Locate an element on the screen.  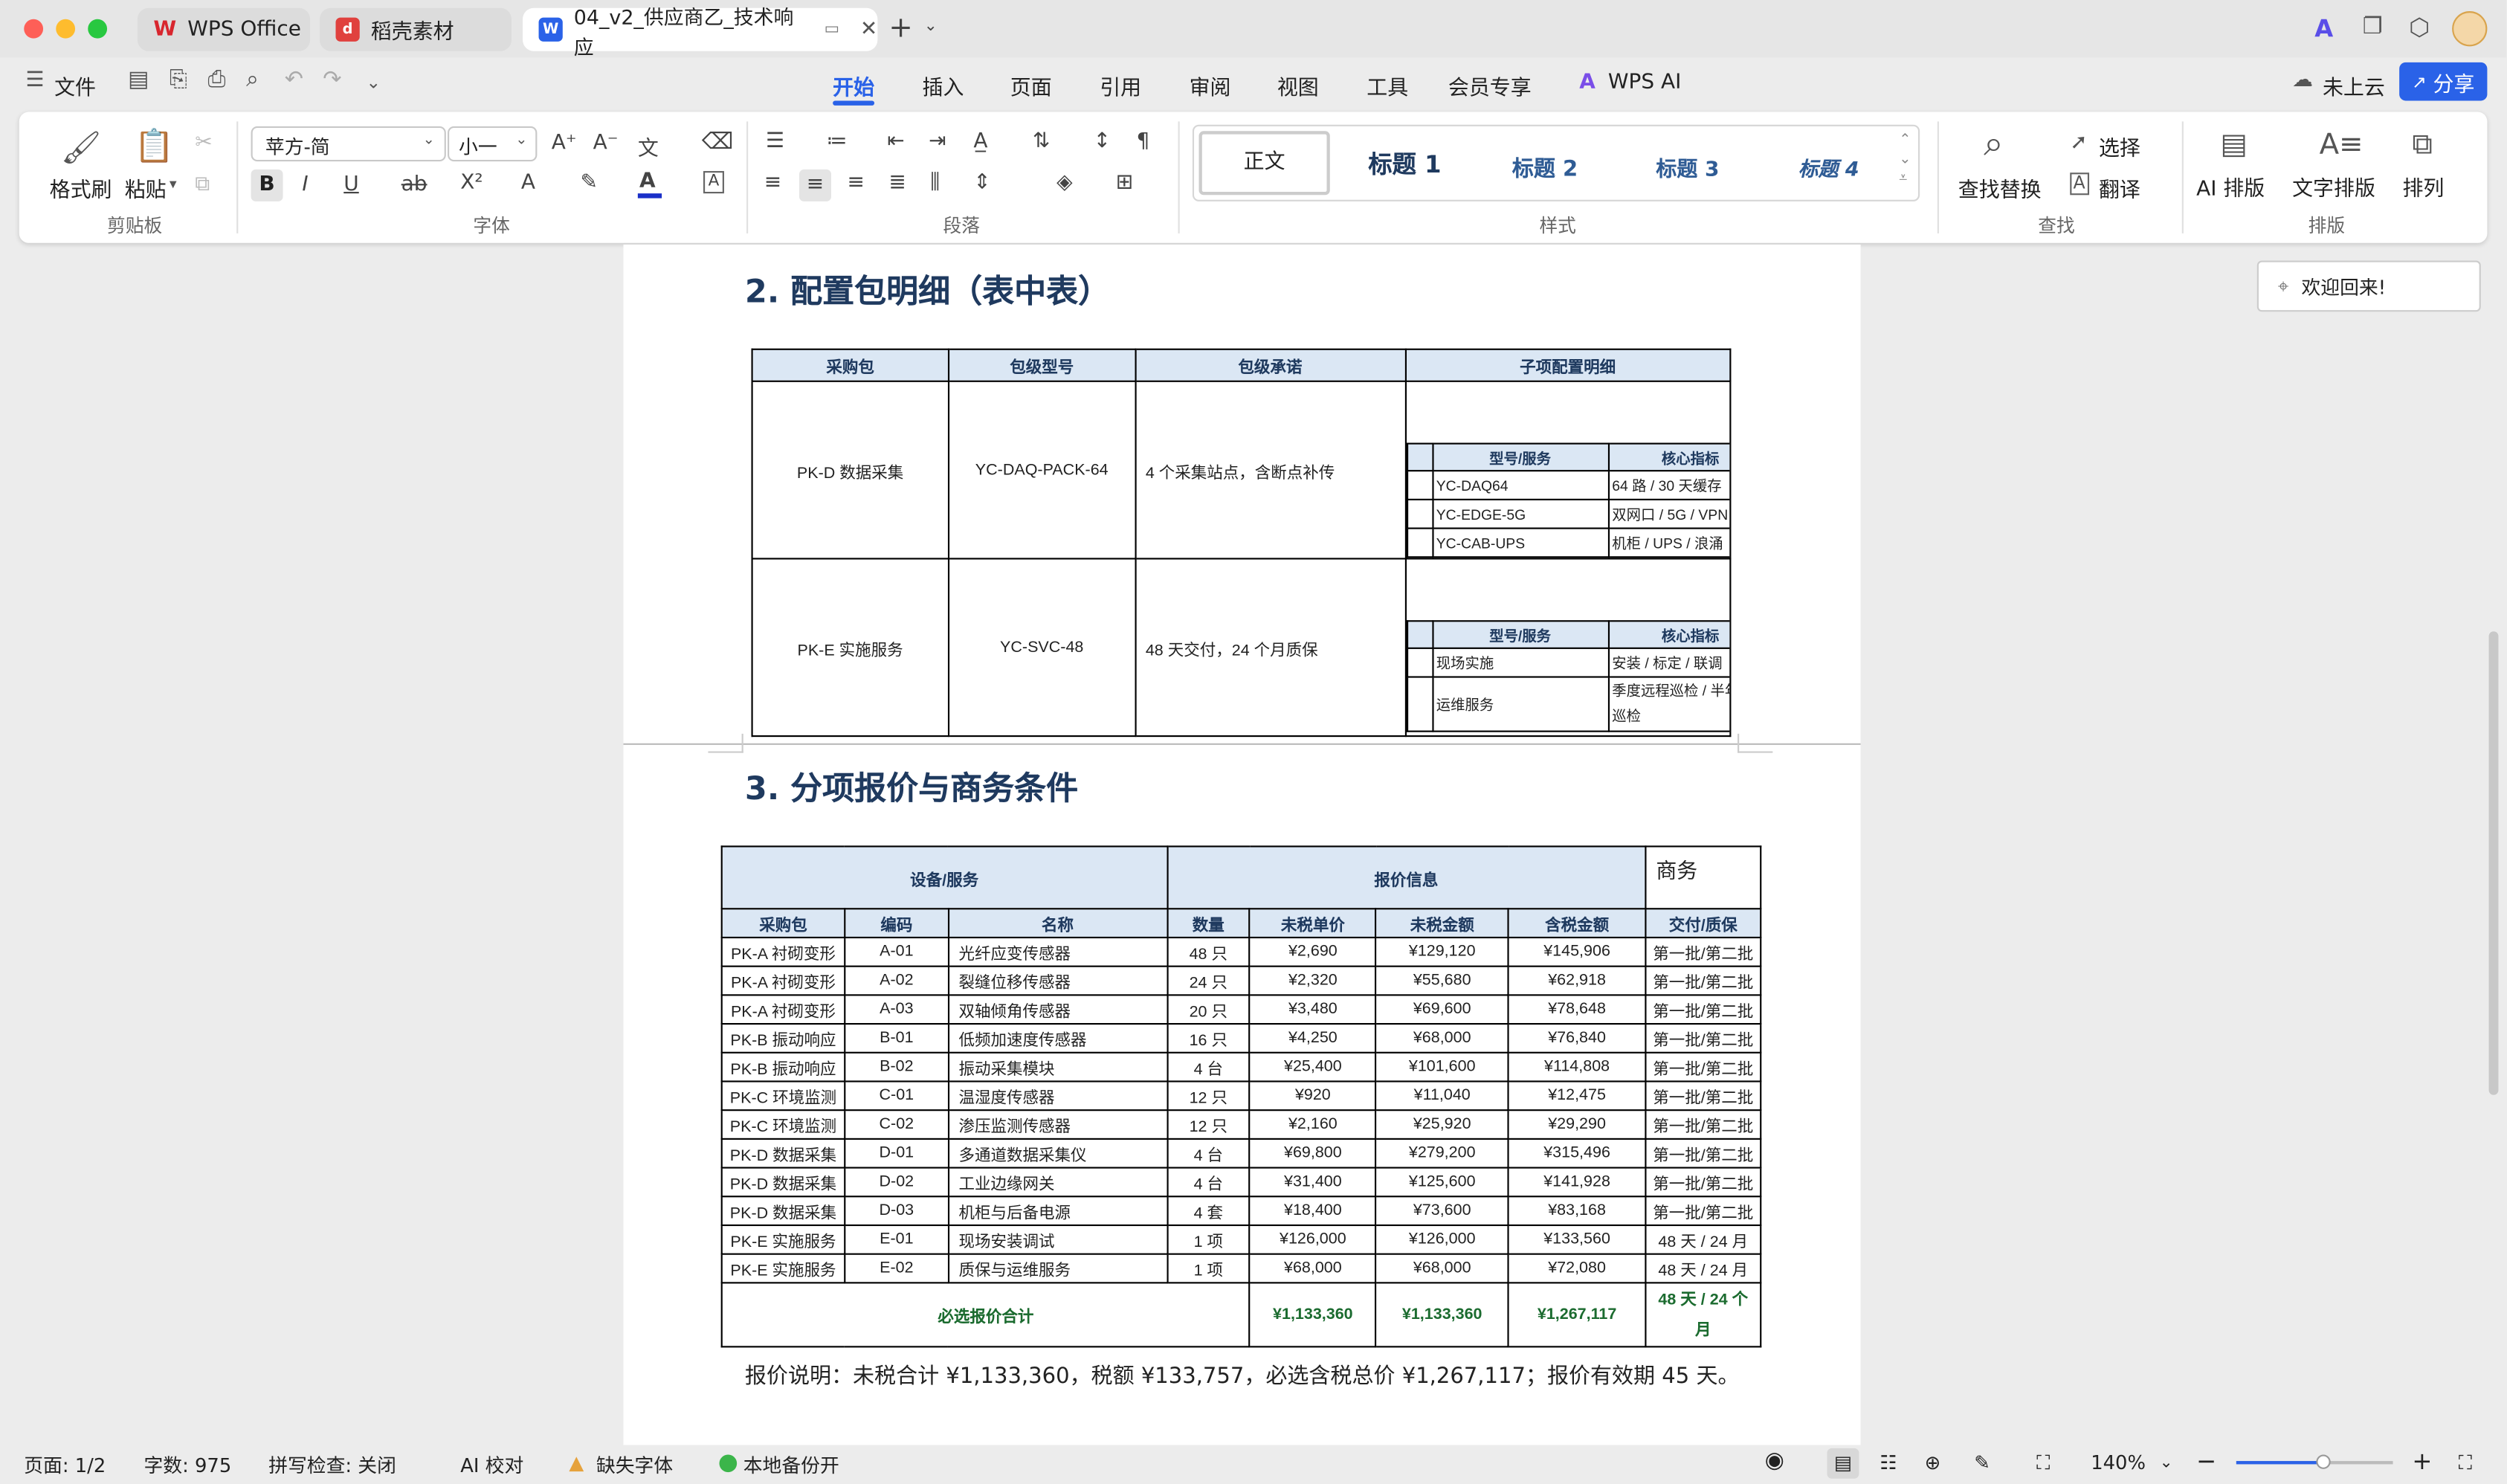
arrange-button: 排列 is located at coordinates (2423, 186).